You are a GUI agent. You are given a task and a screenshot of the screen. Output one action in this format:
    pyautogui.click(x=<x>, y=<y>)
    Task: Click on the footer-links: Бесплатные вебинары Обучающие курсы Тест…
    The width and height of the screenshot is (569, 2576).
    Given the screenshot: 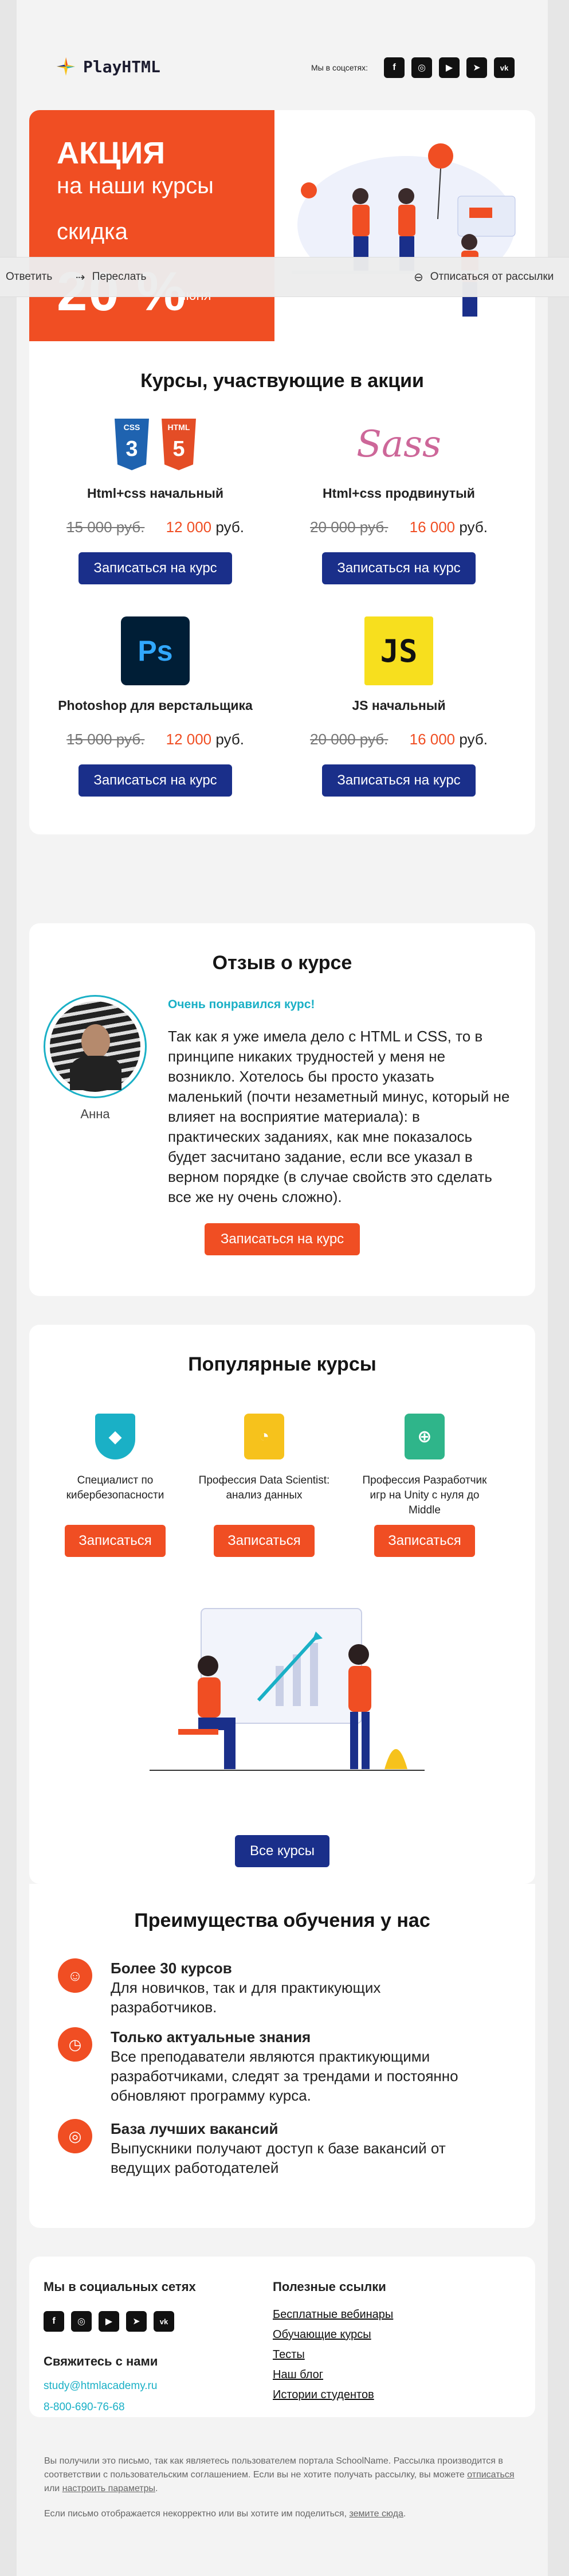 What is the action you would take?
    pyautogui.click(x=333, y=2358)
    